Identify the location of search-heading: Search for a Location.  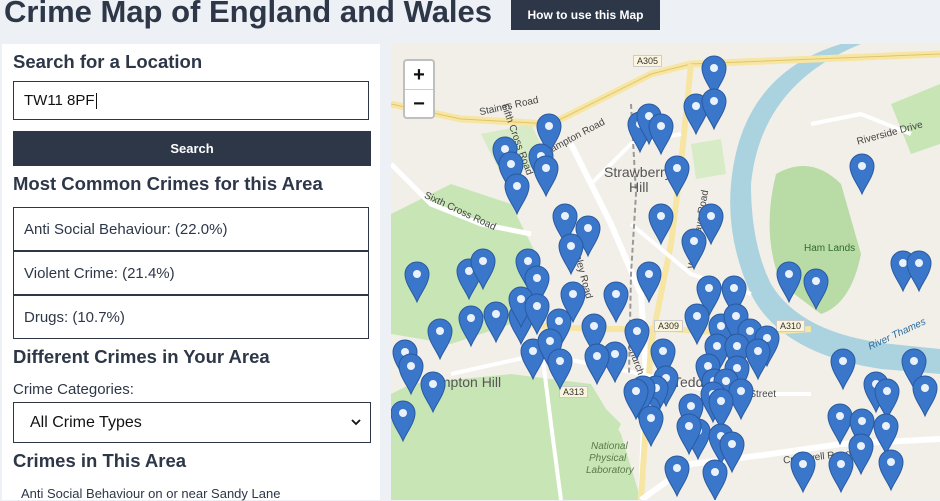
(108, 61).